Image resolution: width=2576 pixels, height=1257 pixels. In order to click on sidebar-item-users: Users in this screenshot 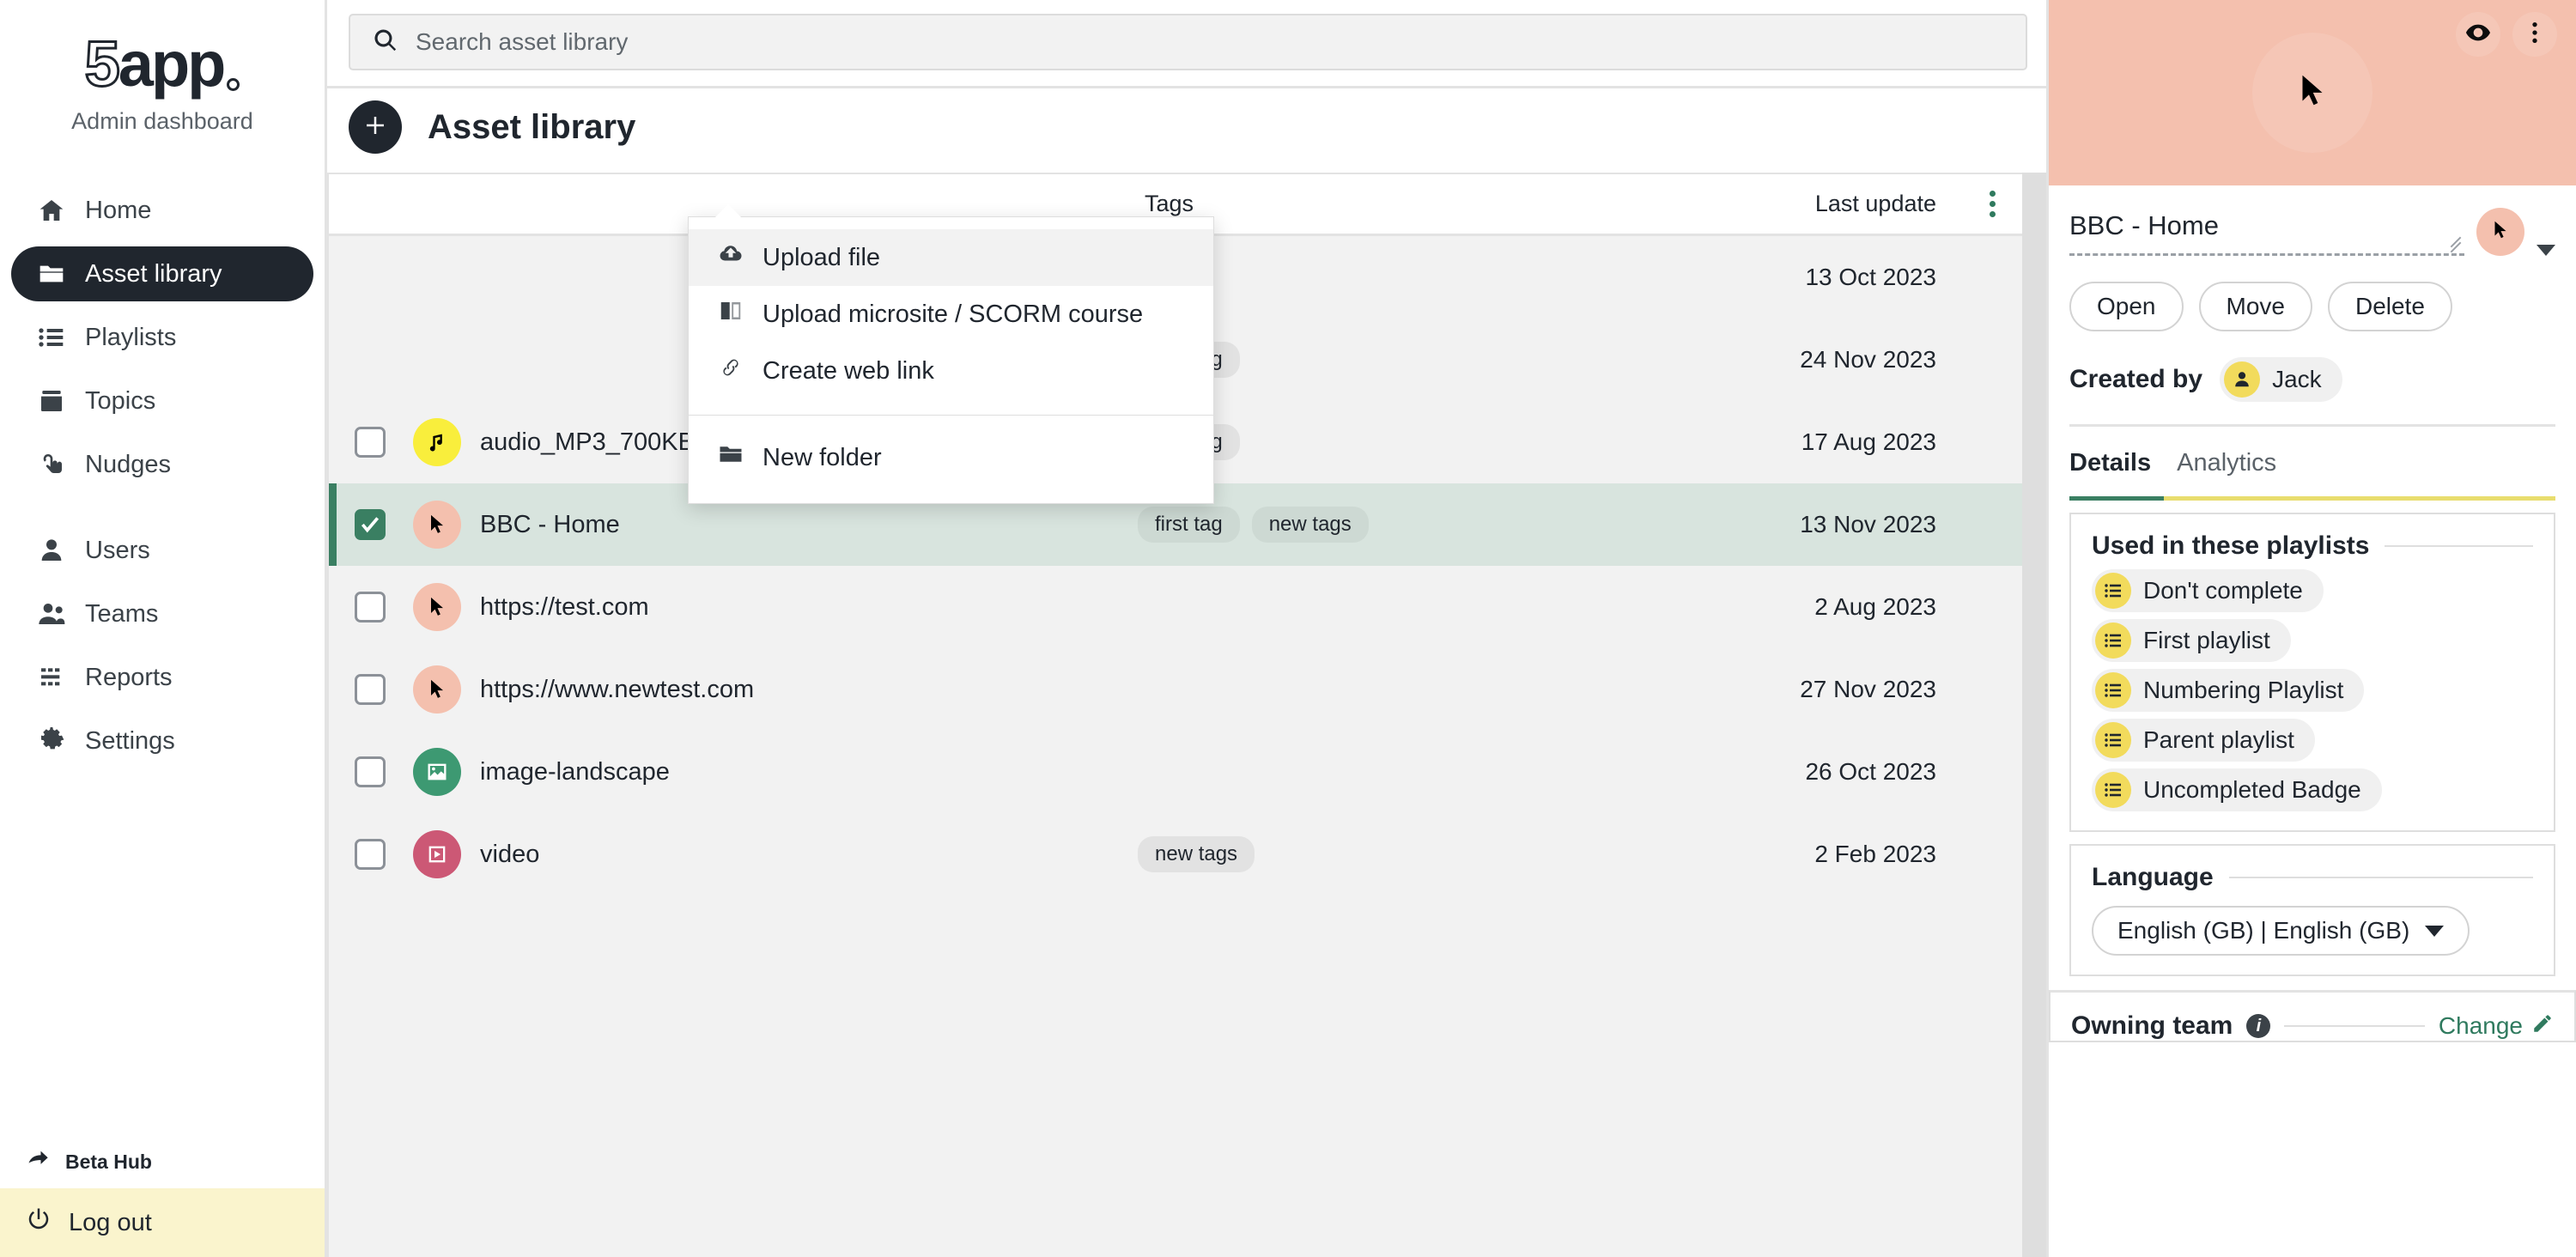, I will do `click(162, 550)`.